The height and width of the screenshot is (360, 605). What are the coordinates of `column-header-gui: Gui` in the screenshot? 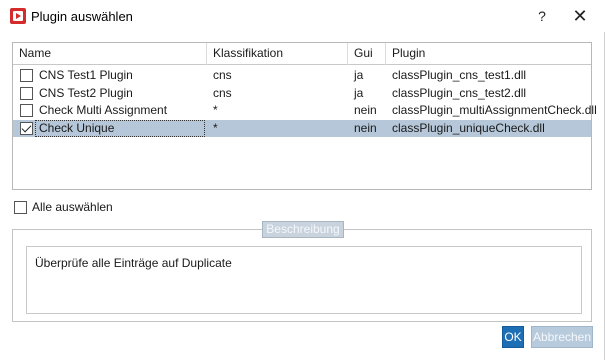 It's located at (367, 54).